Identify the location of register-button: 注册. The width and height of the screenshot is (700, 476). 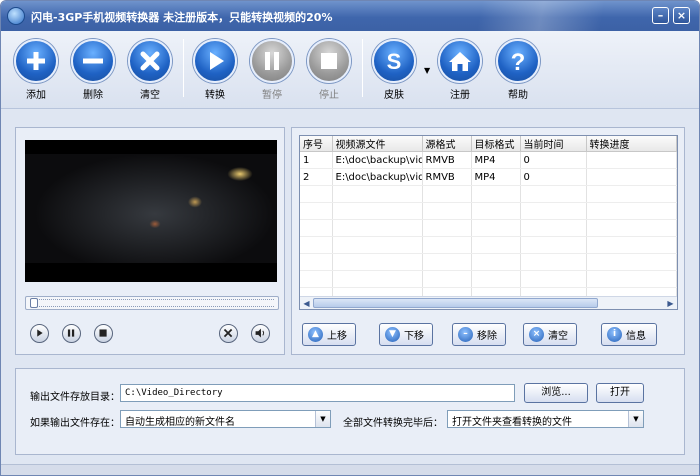
(460, 70).